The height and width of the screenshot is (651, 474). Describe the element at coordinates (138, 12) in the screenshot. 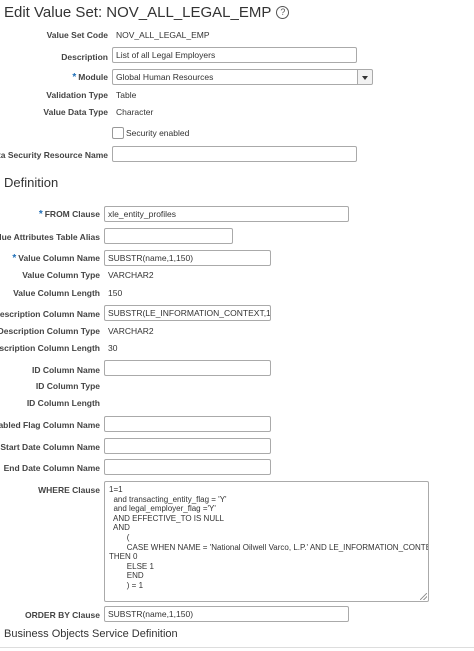

I see `page-title-text: Edit Value Set: NOV_ALL_LEGAL_EMP` at that location.